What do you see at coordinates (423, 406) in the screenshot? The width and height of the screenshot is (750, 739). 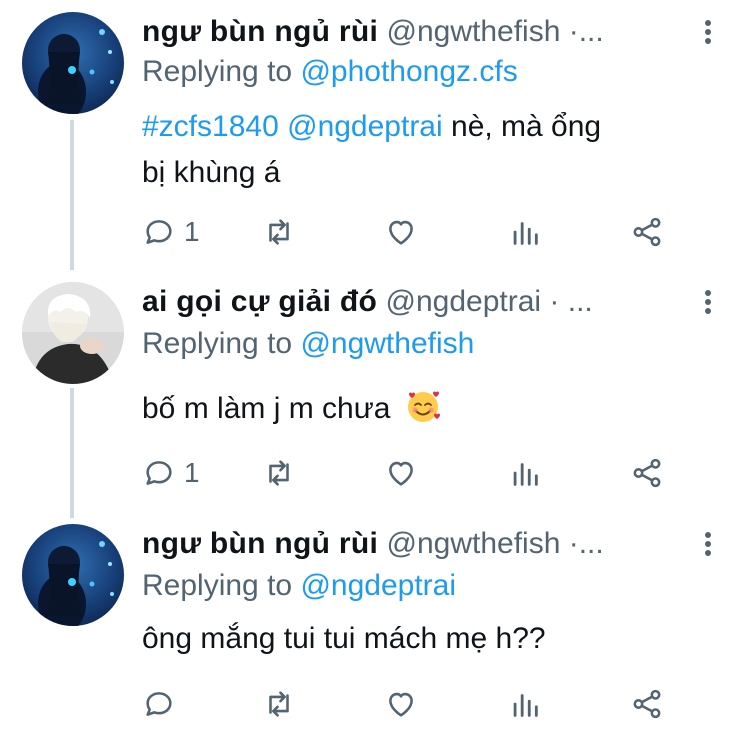 I see `smiling-face-with-hearts-emoji-icon` at bounding box center [423, 406].